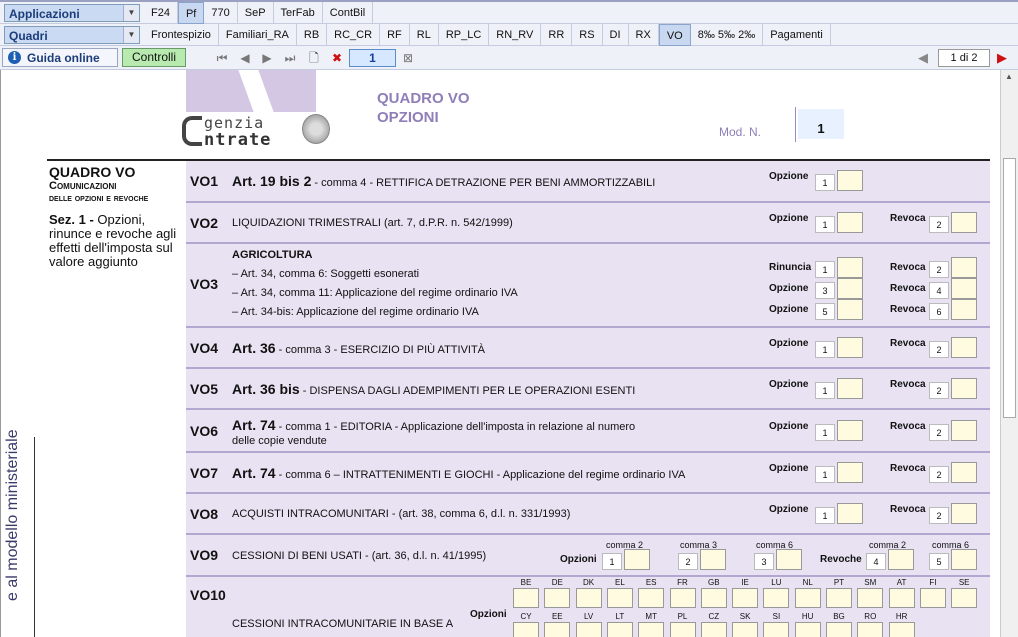 Image resolution: width=1018 pixels, height=637 pixels. What do you see at coordinates (850, 288) in the screenshot?
I see `opzione-3-checkbox` at bounding box center [850, 288].